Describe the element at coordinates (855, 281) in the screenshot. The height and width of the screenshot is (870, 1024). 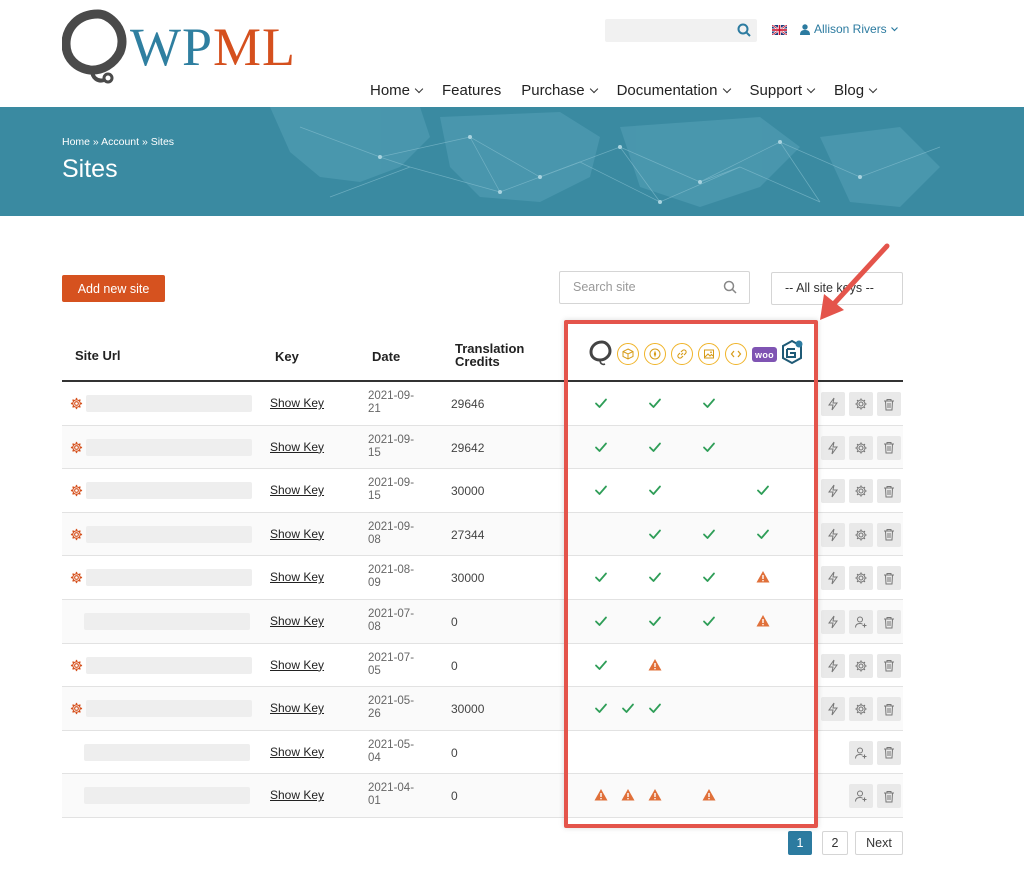
I see `annotation-arrow-icon` at that location.